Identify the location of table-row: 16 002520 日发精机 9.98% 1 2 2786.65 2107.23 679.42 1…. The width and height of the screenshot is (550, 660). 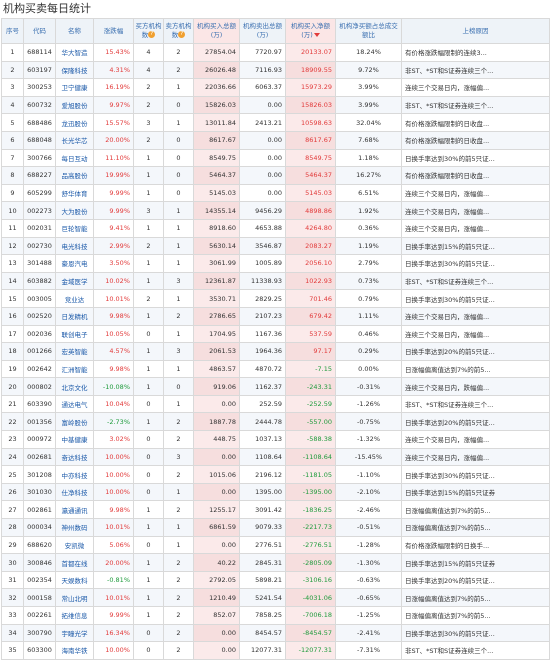
(275, 316).